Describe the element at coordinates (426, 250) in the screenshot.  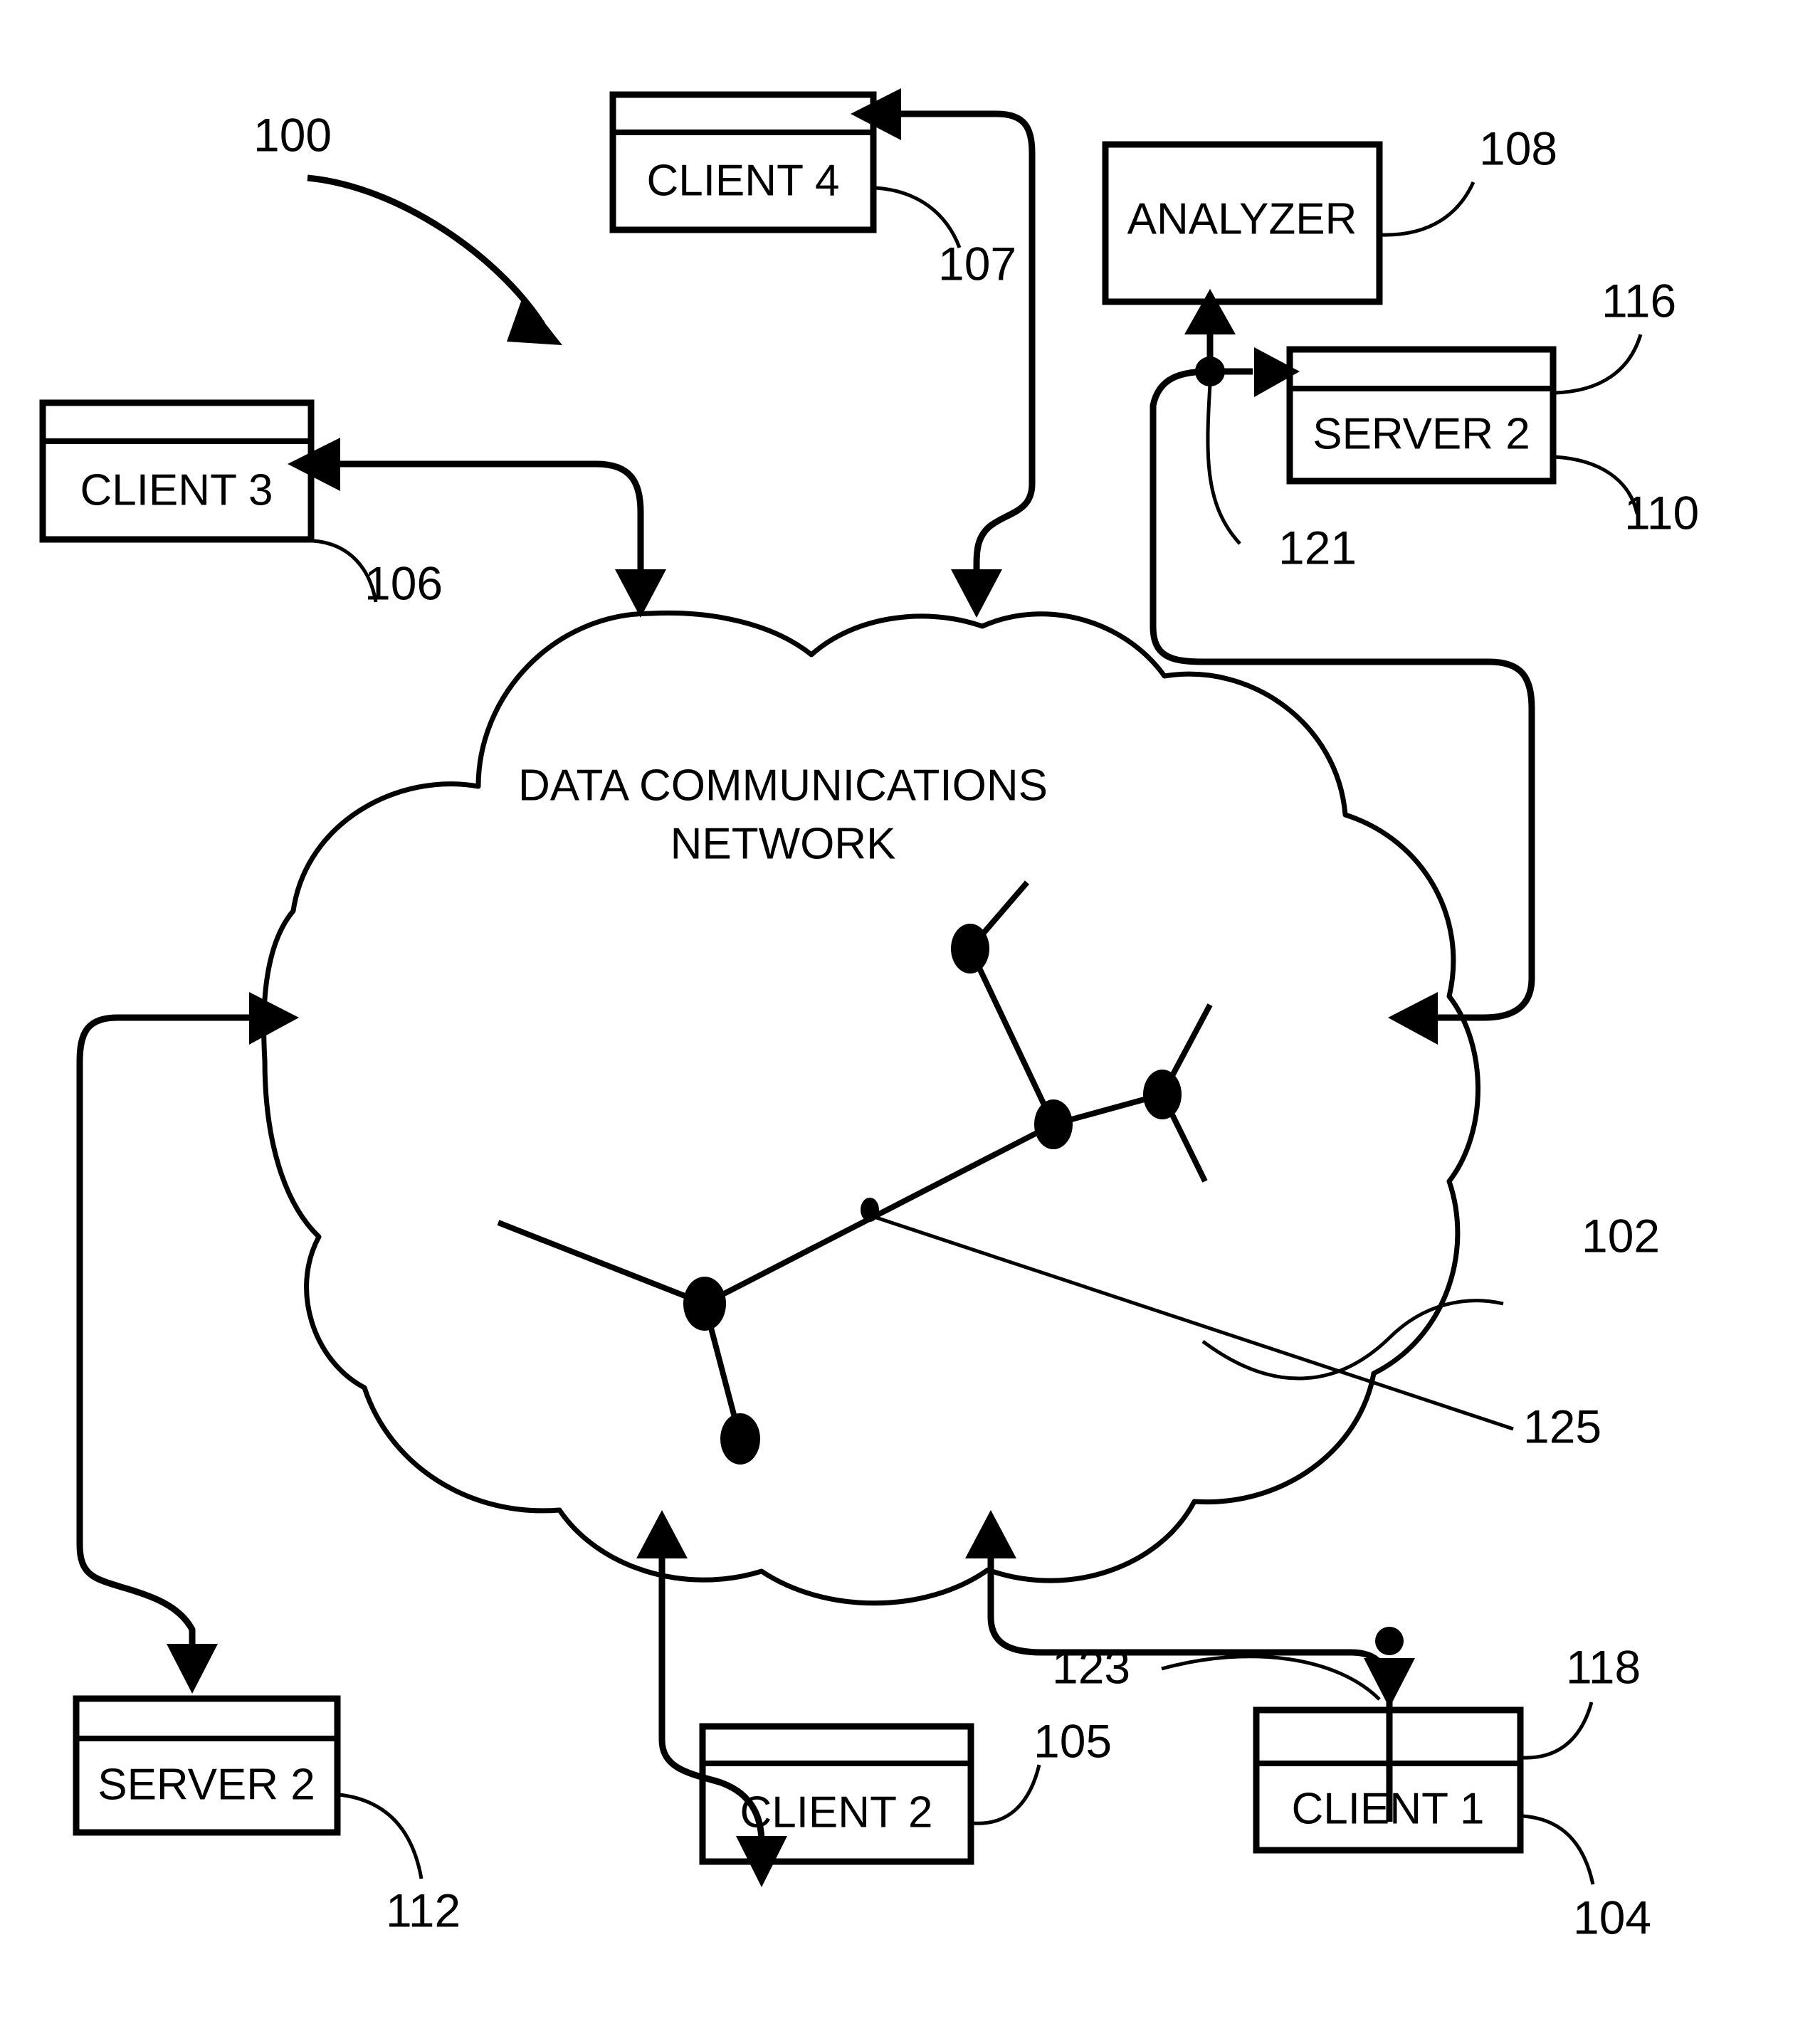
I see `system-callout-line` at that location.